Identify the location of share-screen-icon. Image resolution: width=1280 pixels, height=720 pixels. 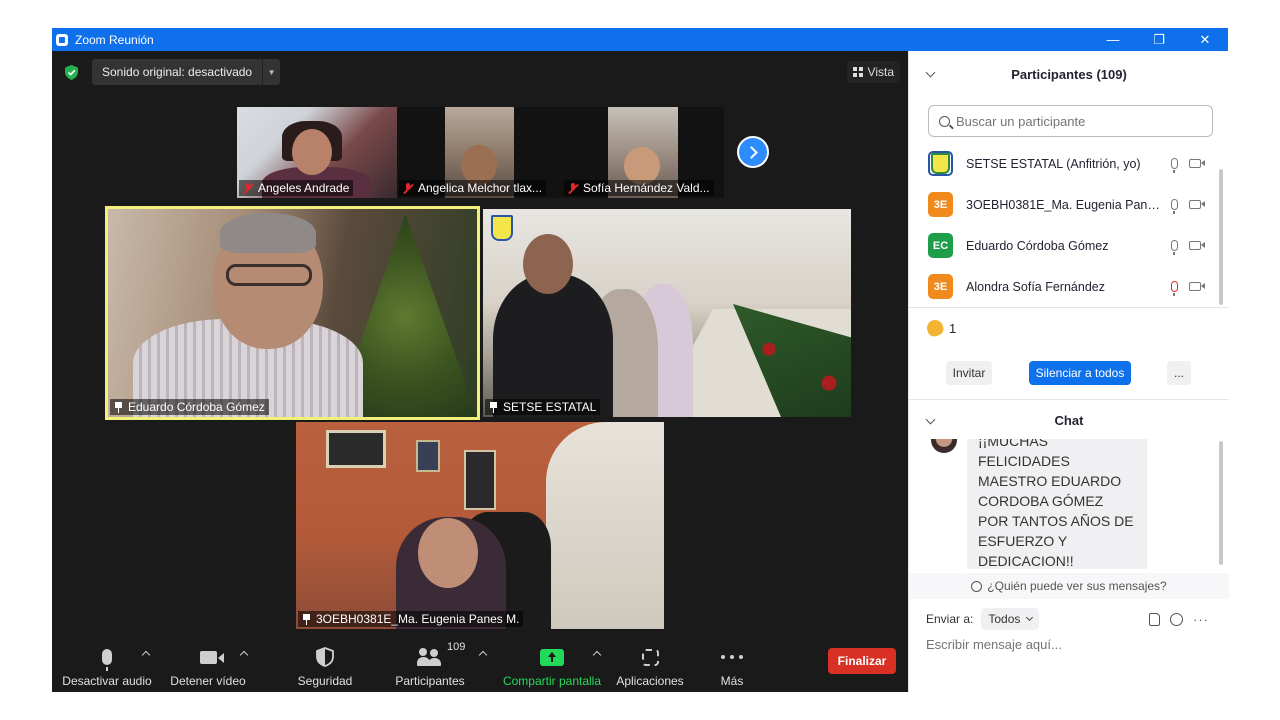
(552, 657).